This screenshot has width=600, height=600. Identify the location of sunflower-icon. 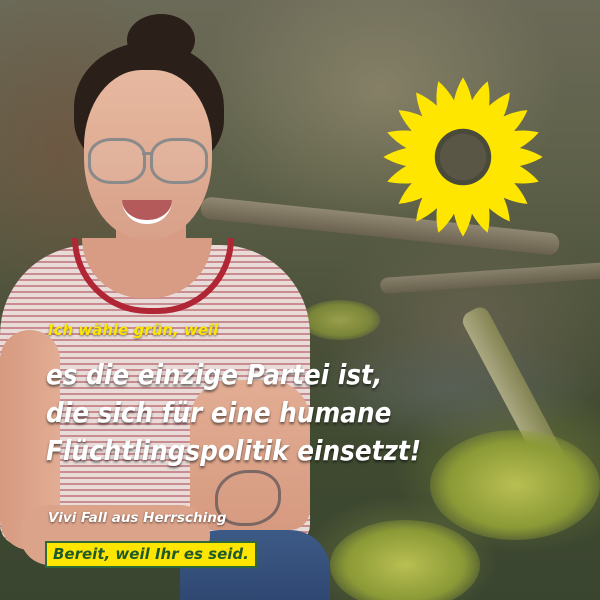
(463, 157).